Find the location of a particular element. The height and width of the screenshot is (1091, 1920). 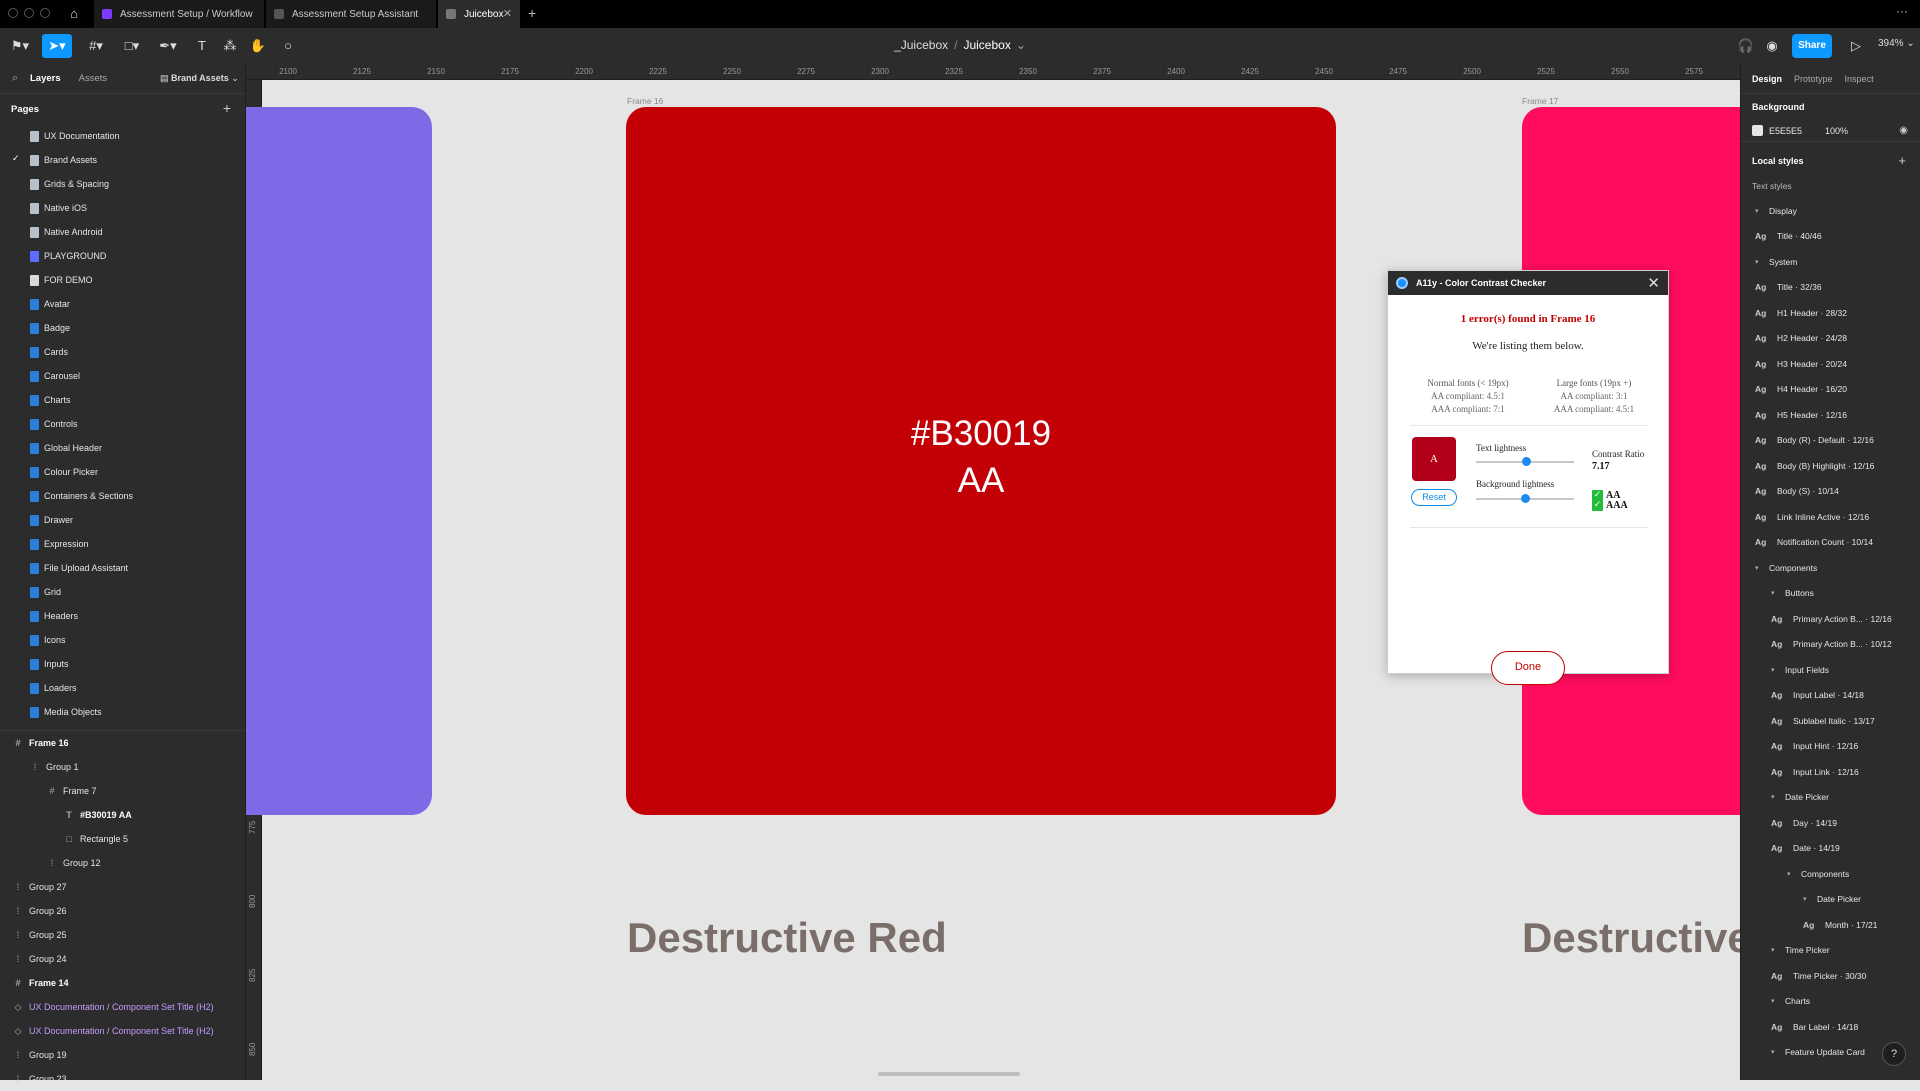

breadcrumb-team: _Juicebox is located at coordinates (921, 45).